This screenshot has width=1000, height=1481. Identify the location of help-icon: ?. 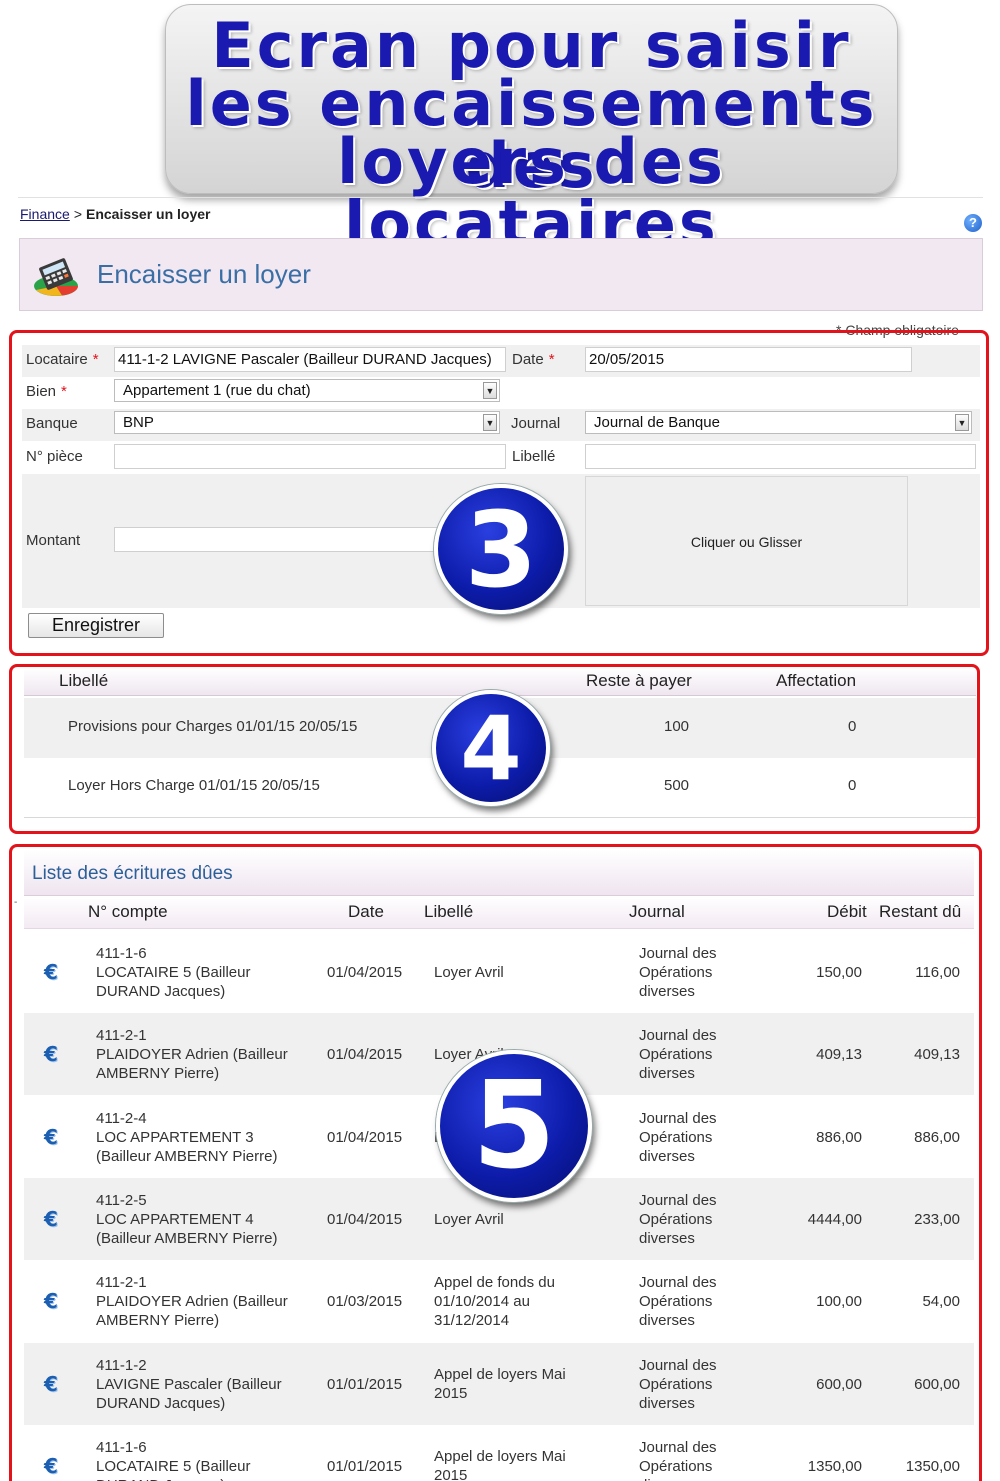
(973, 223).